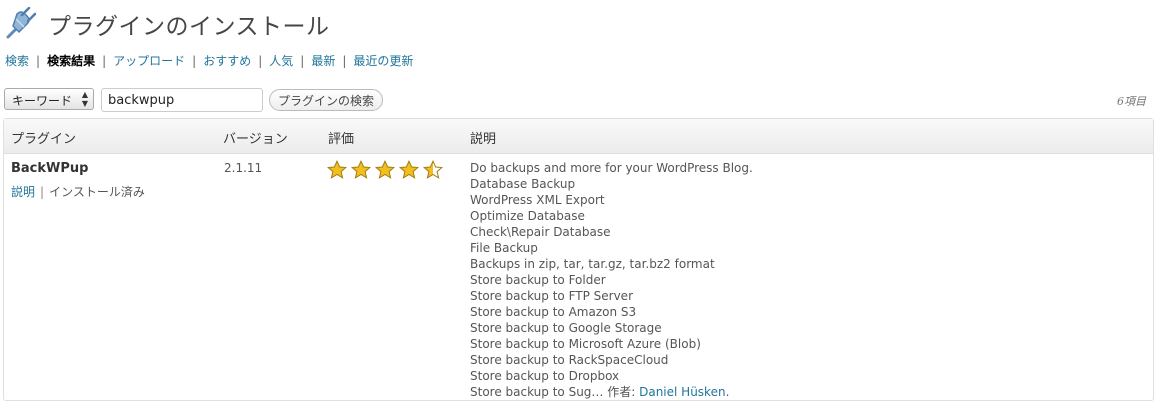 This screenshot has height=402, width=1160. What do you see at coordinates (538, 280) in the screenshot?
I see `description-line: Store backup to Folder` at bounding box center [538, 280].